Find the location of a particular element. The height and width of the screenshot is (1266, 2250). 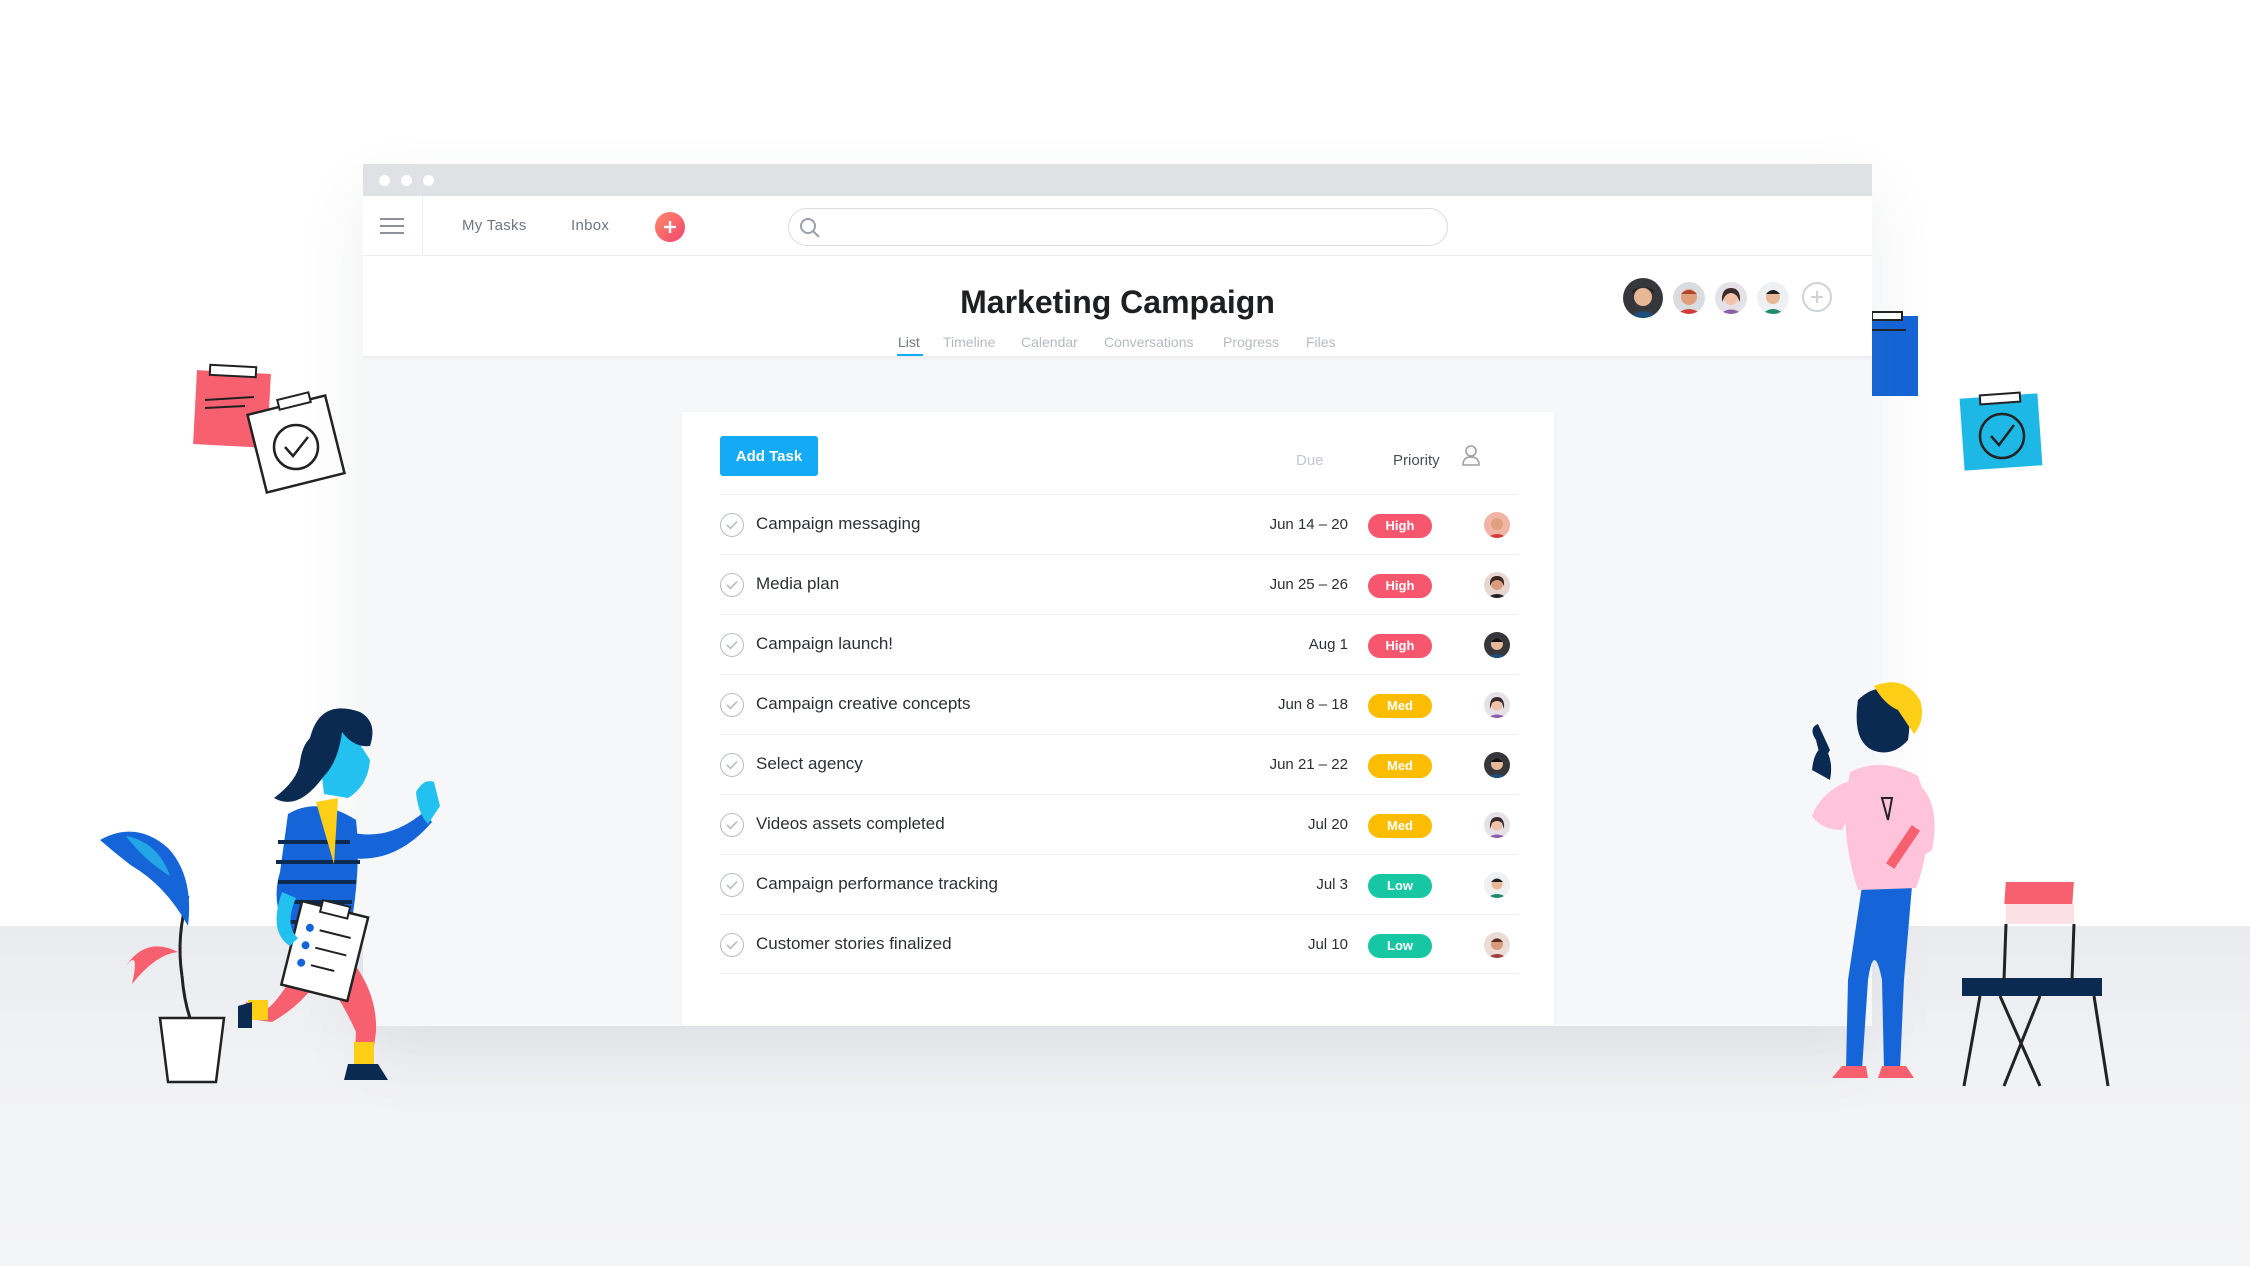

task-due-date: Jul 20 is located at coordinates (1328, 824).